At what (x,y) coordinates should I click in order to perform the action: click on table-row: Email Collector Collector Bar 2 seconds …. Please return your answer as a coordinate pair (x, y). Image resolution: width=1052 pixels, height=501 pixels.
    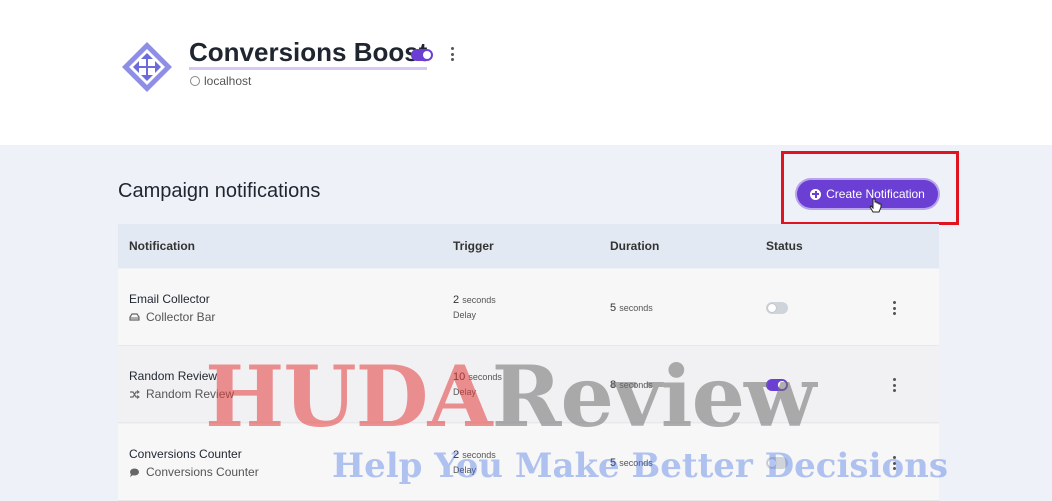
    Looking at the image, I should click on (528, 307).